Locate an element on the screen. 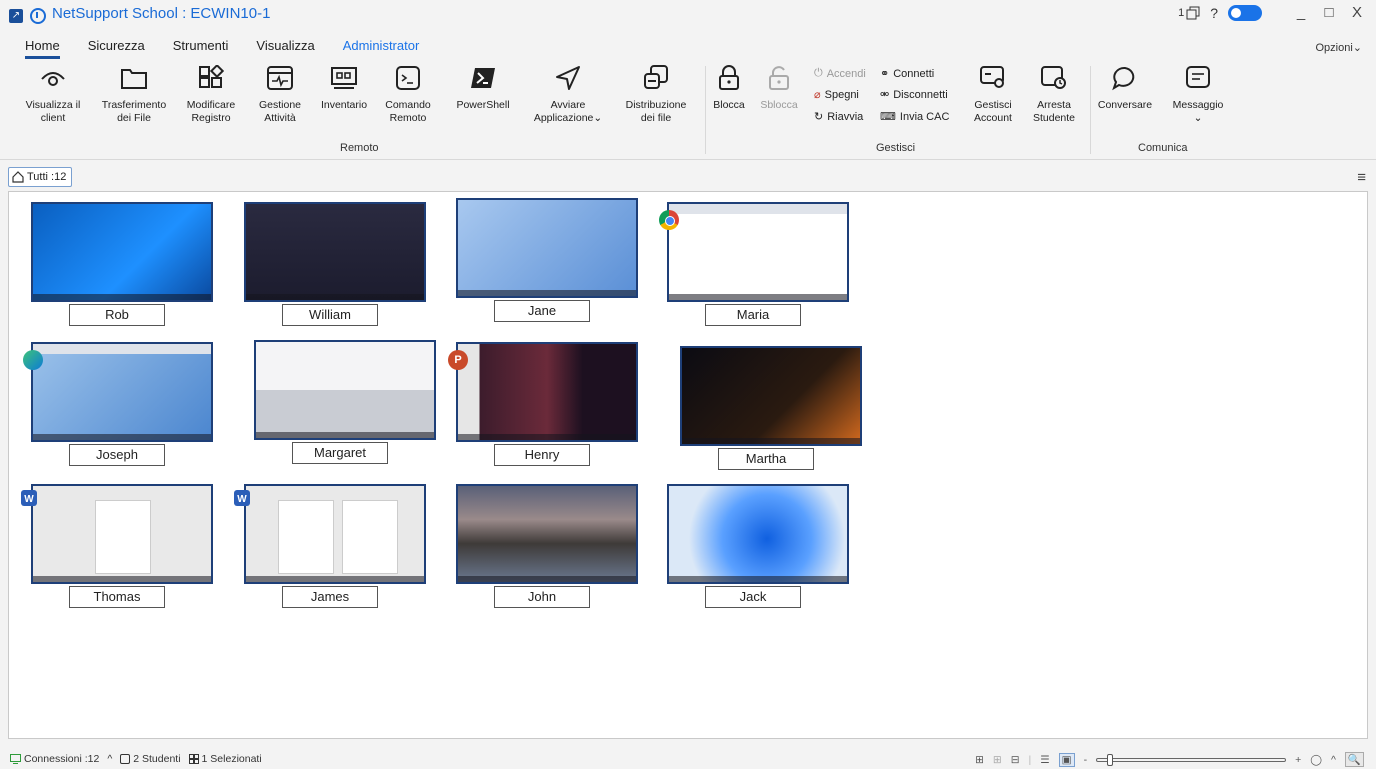  restart-button: ↻ Riavvia is located at coordinates (838, 117).